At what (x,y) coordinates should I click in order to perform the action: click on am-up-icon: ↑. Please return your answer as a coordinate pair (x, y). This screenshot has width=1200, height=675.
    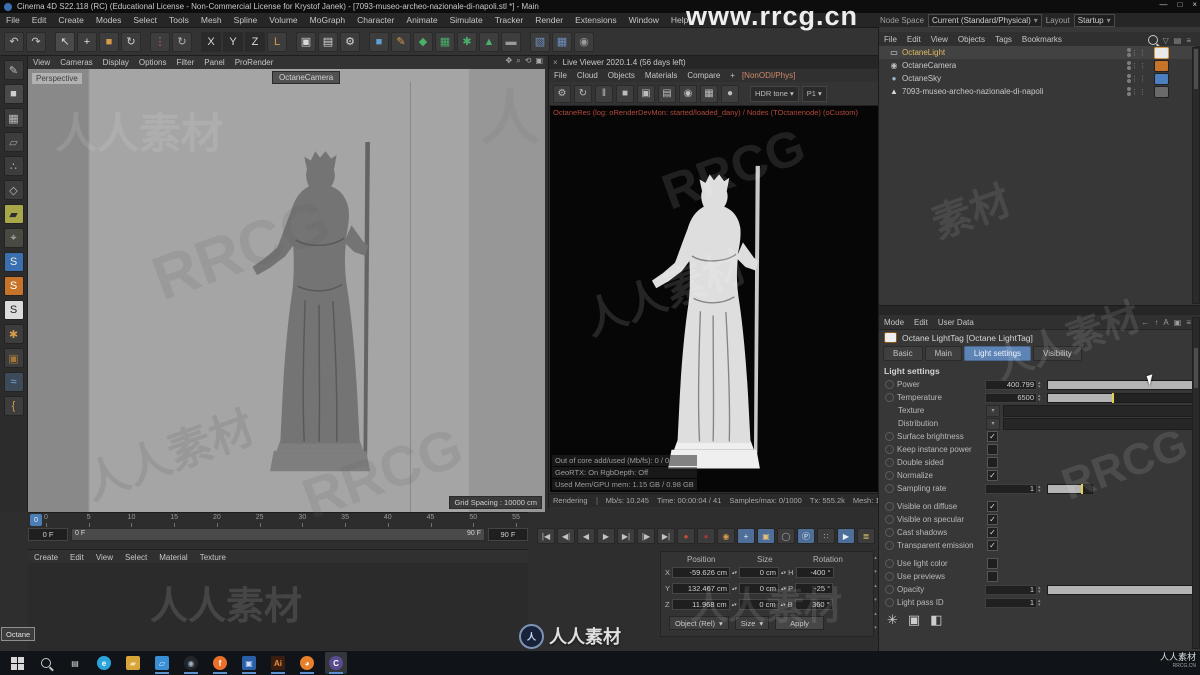
    Looking at the image, I should click on (1156, 322).